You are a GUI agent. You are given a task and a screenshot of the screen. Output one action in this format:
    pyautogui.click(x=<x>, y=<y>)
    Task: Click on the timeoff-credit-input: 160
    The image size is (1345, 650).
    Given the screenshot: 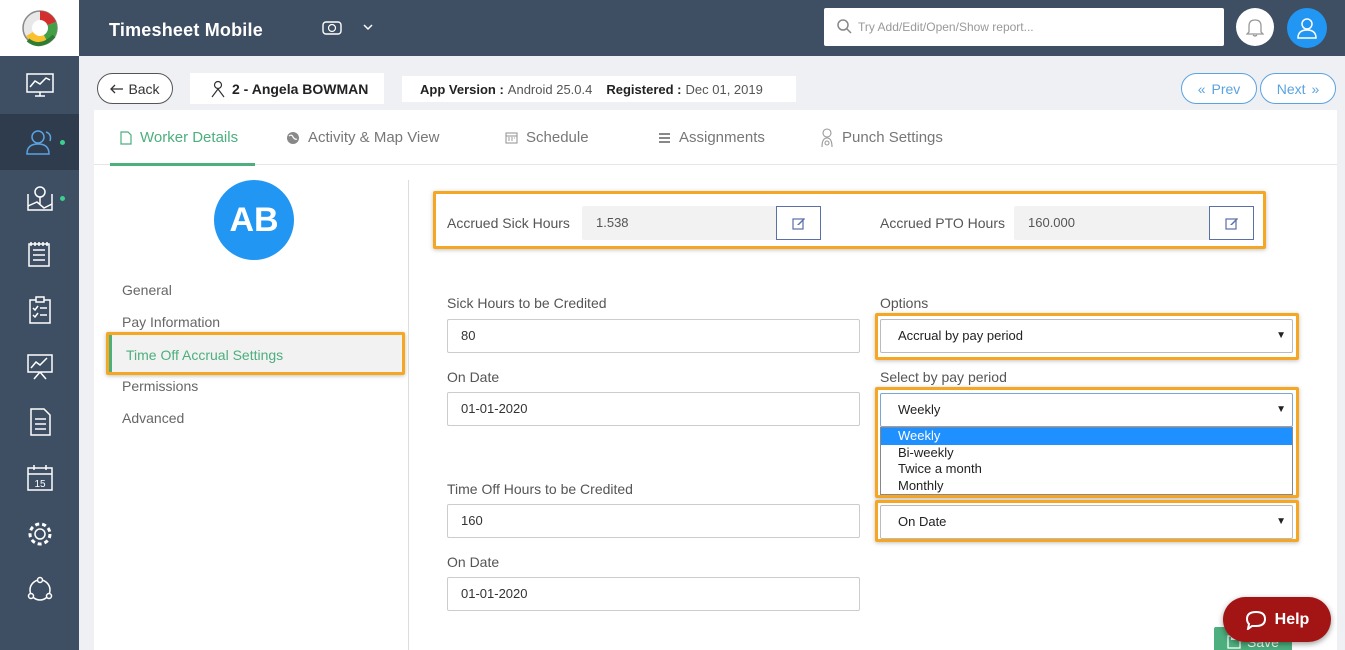 What is the action you would take?
    pyautogui.click(x=653, y=521)
    